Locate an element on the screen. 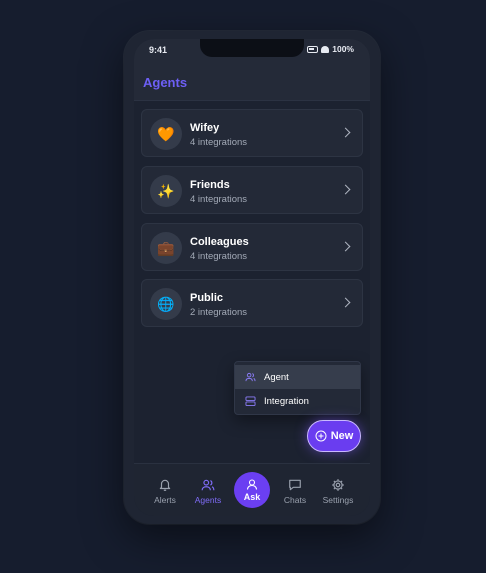 This screenshot has height=573, width=486. gear-icon is located at coordinates (338, 485).